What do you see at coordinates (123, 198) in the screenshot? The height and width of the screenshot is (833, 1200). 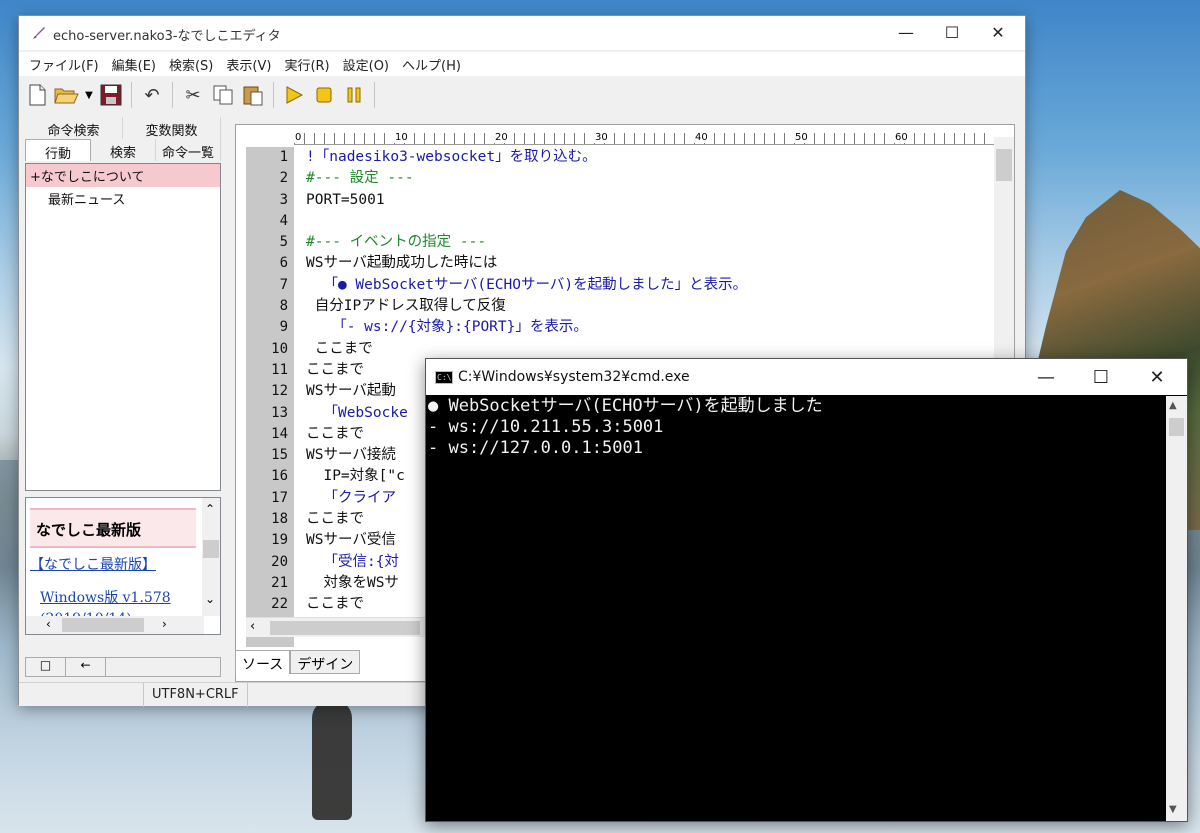 I see `tree-item-latest-news: 最新ニュース` at bounding box center [123, 198].